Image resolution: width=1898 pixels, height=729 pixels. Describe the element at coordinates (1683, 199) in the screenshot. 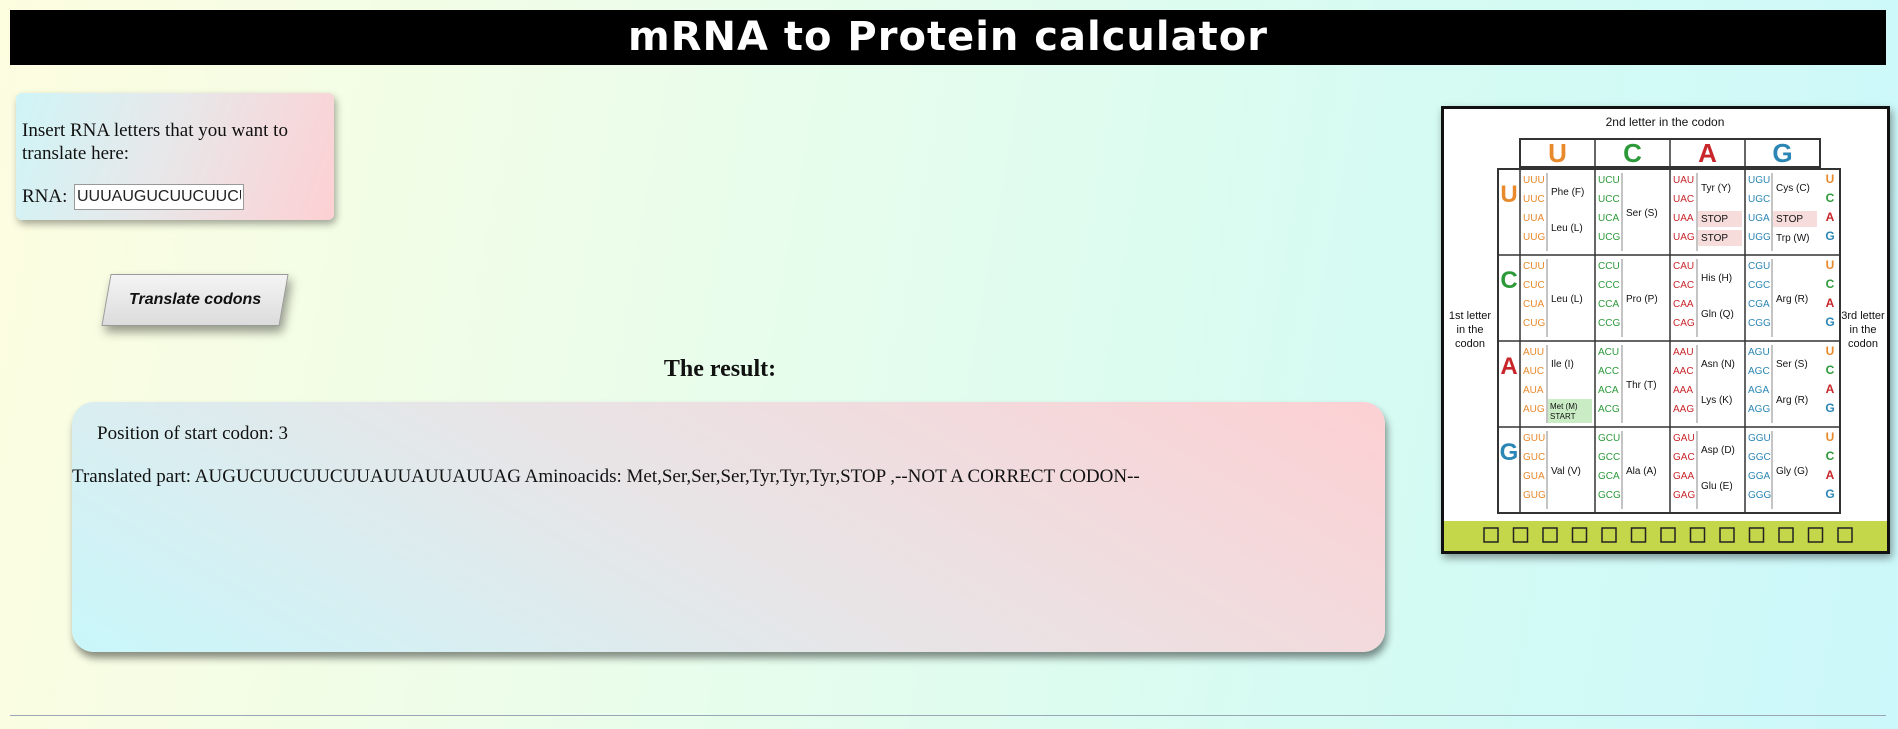

I see `codon-UAC: UAC` at that location.